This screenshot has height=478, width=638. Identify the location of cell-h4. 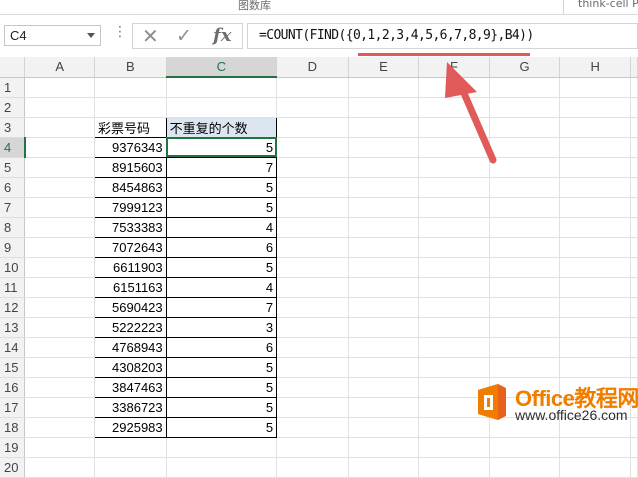
(595, 147).